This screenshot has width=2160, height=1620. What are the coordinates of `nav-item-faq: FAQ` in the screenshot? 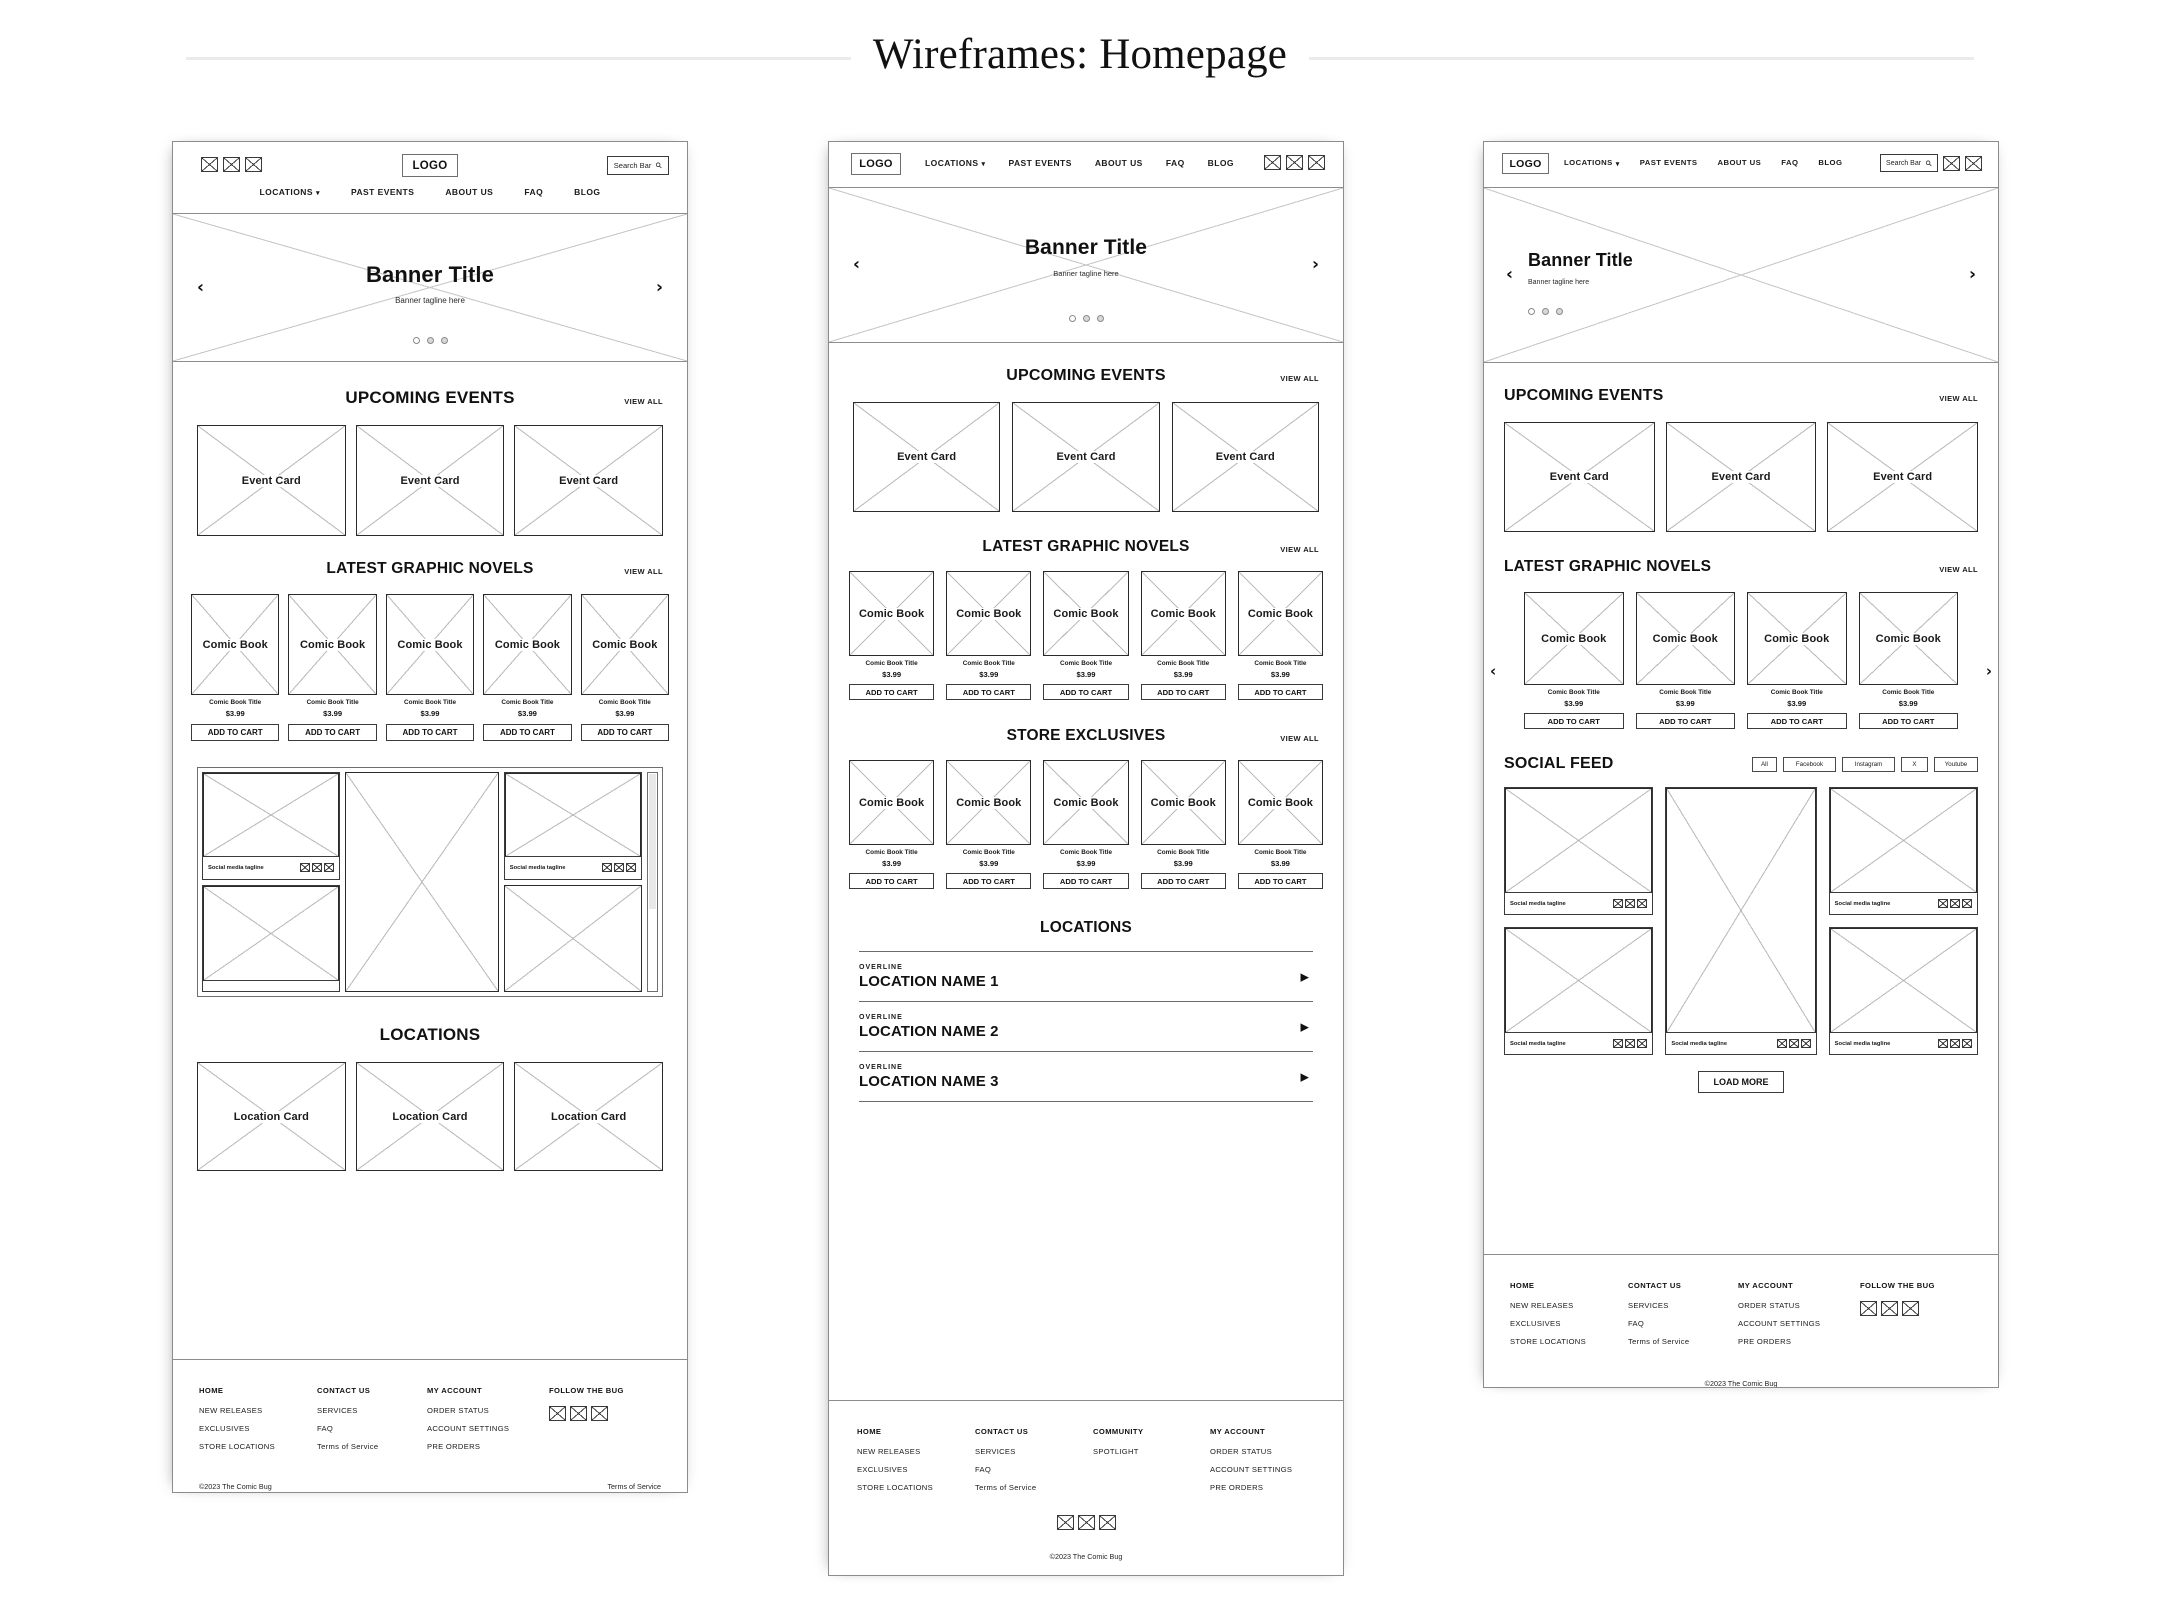 It's located at (1789, 162).